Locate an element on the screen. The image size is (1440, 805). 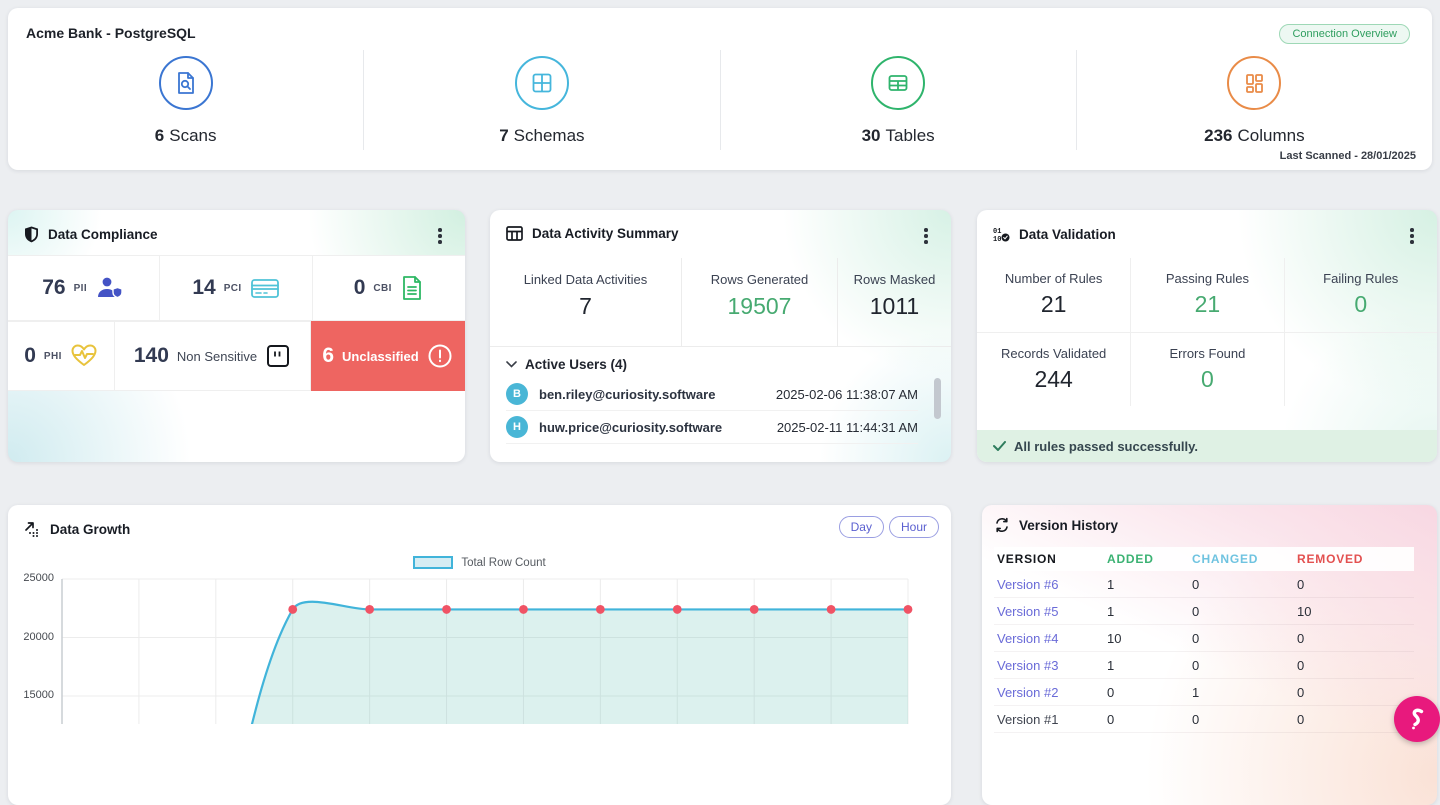
version-link: Version #3 is located at coordinates (1050, 665).